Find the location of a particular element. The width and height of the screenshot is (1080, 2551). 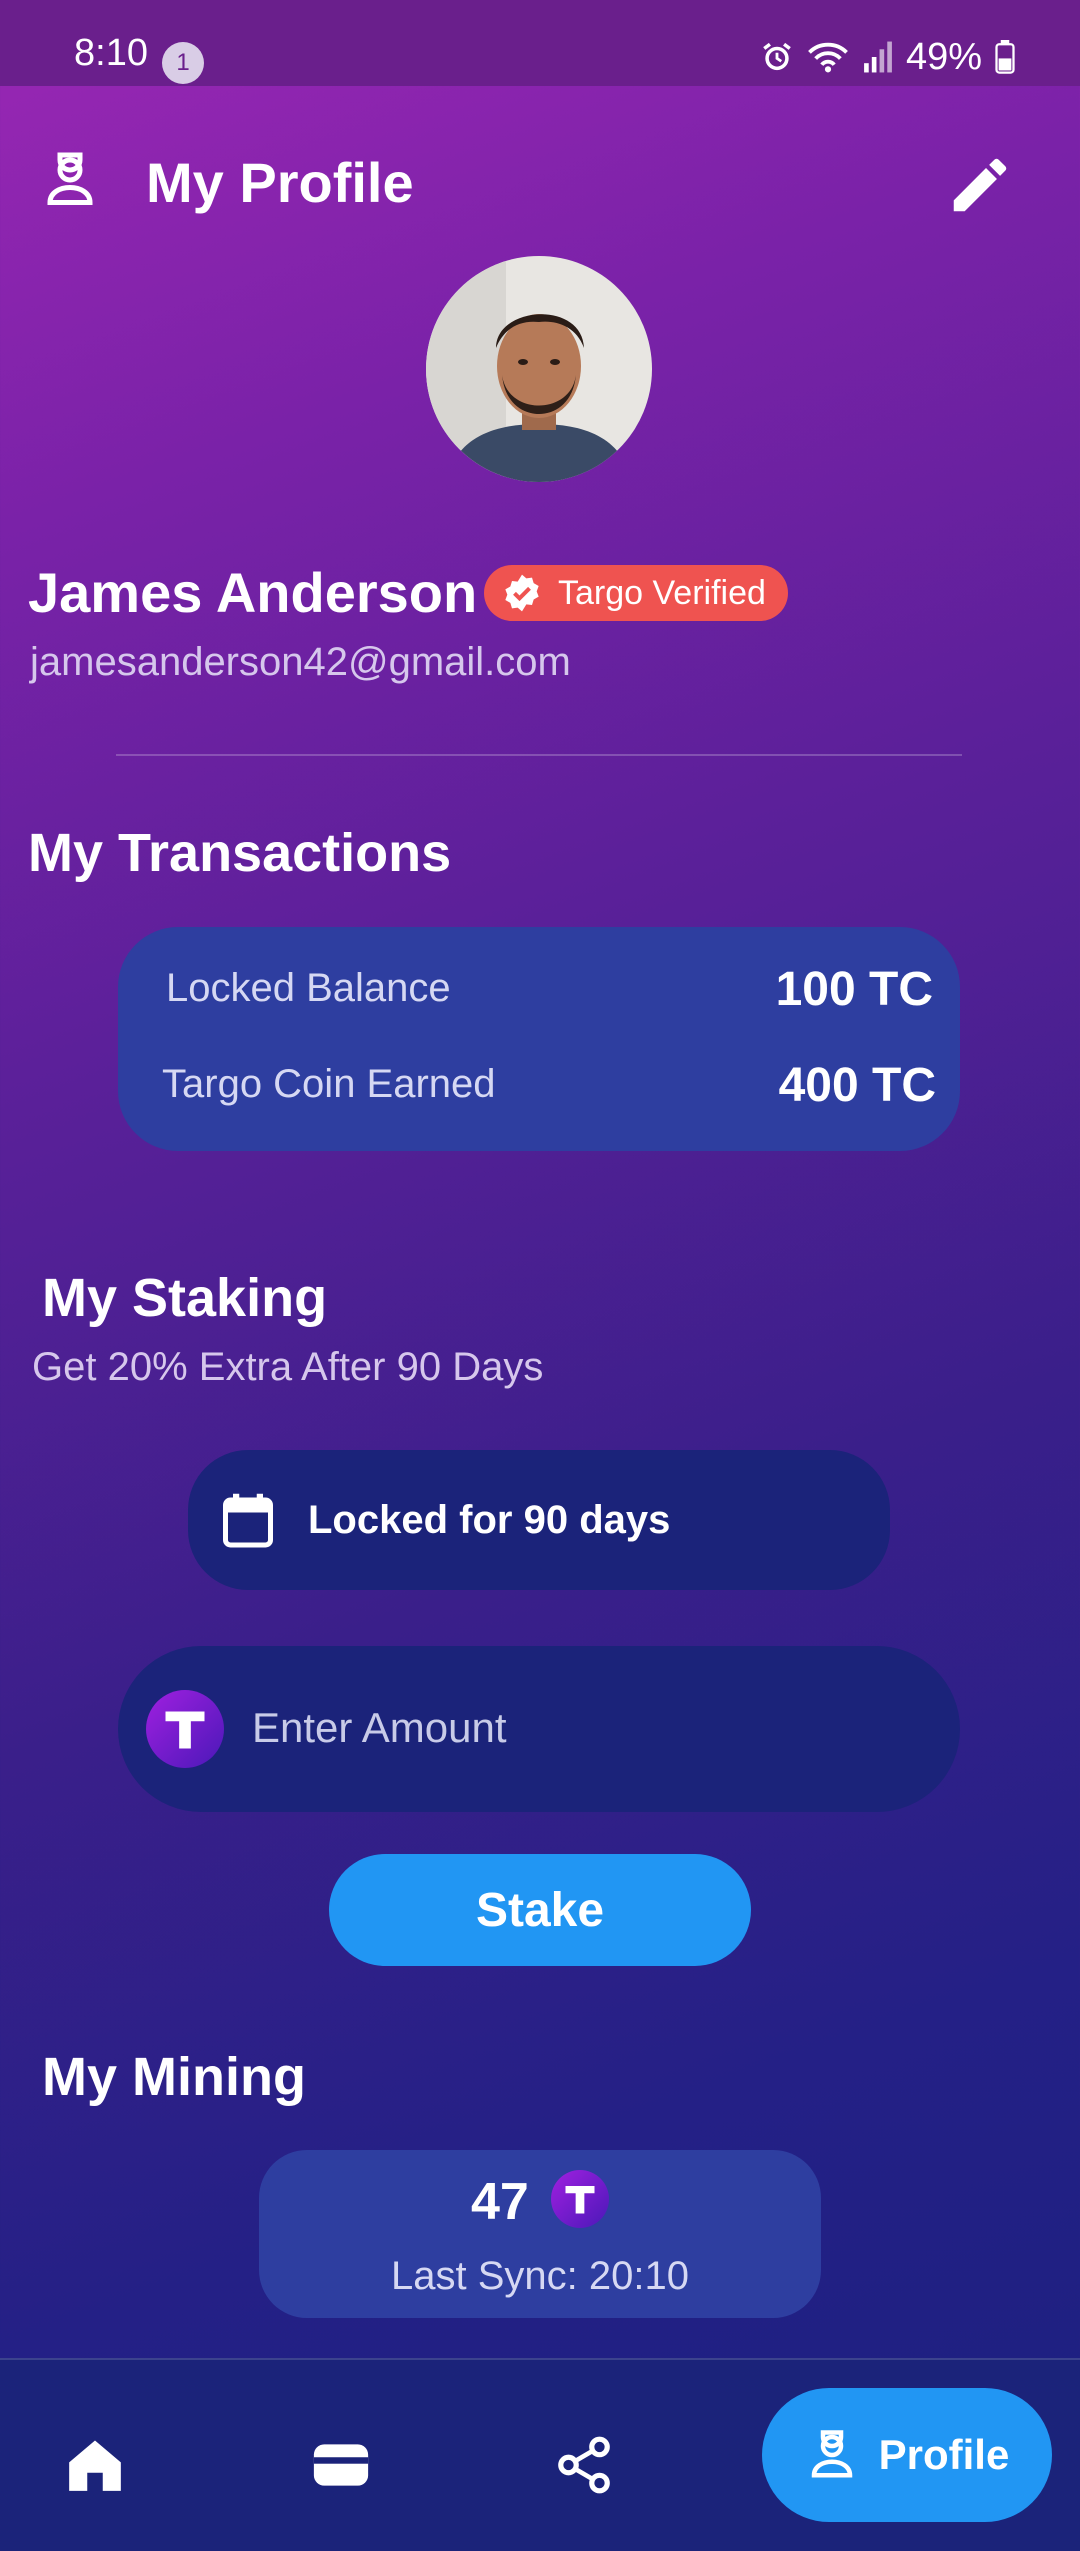

battery-percent: 49% is located at coordinates (944, 56).